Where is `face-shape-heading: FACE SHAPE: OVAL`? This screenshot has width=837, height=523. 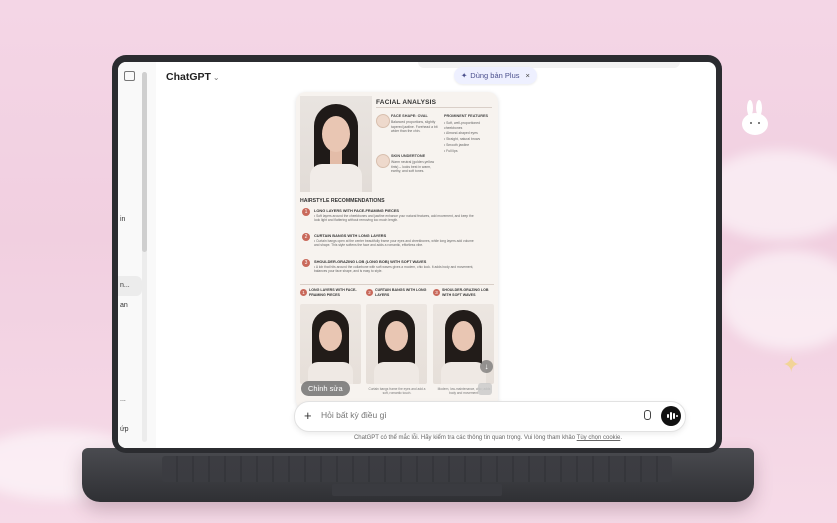 face-shape-heading: FACE SHAPE: OVAL is located at coordinates (409, 116).